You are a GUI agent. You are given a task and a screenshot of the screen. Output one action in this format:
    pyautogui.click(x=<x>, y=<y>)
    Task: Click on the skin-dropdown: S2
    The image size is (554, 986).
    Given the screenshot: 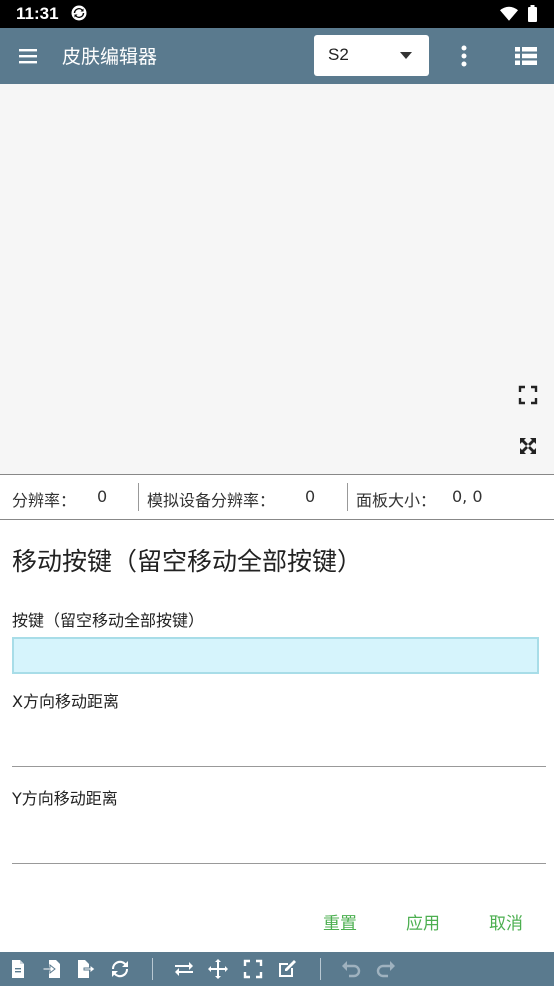 What is the action you would take?
    pyautogui.click(x=371, y=55)
    